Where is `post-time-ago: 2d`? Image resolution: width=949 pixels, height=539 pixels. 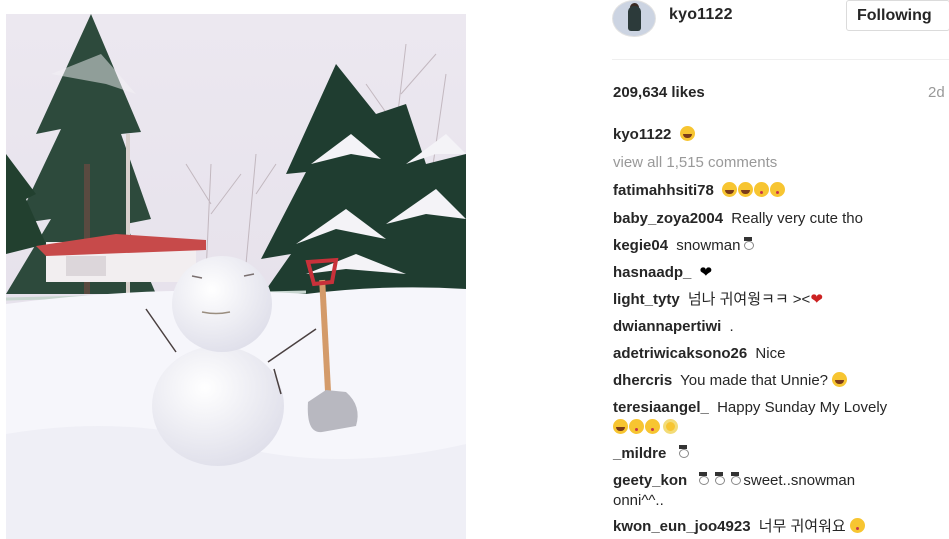 post-time-ago: 2d is located at coordinates (936, 92).